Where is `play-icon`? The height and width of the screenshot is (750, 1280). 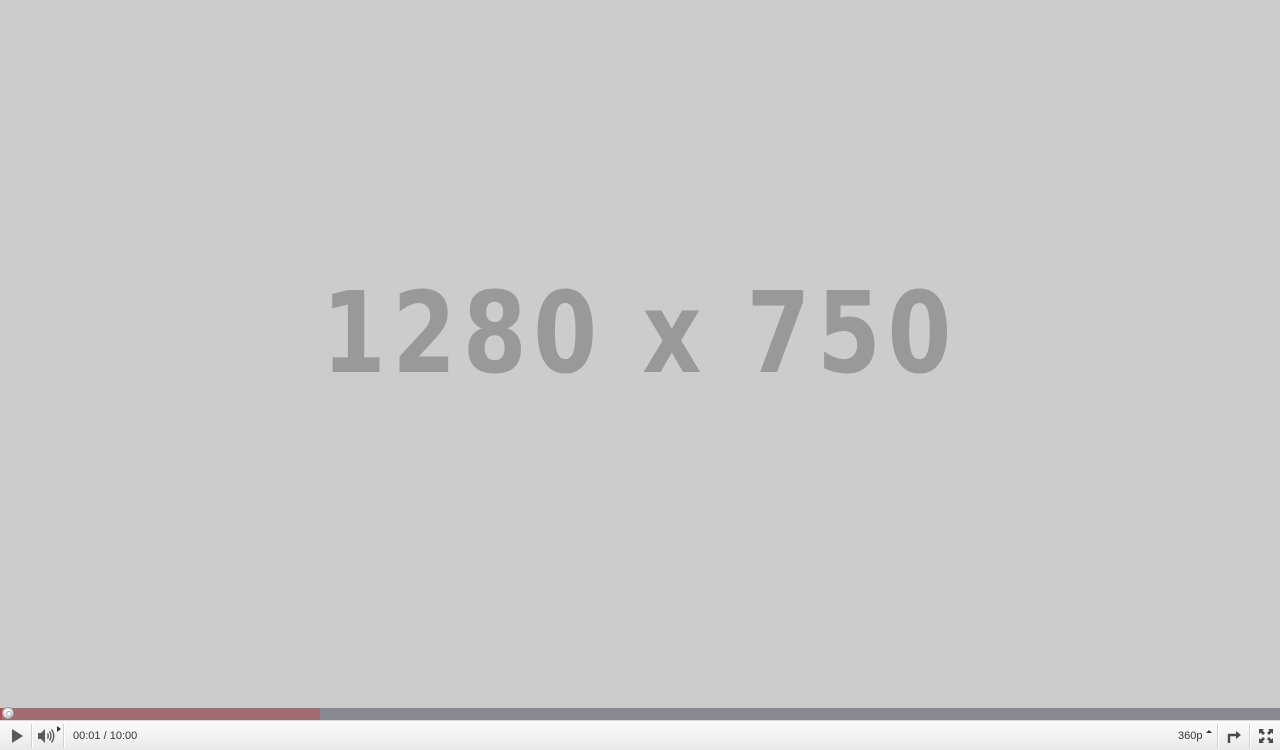 play-icon is located at coordinates (17, 735).